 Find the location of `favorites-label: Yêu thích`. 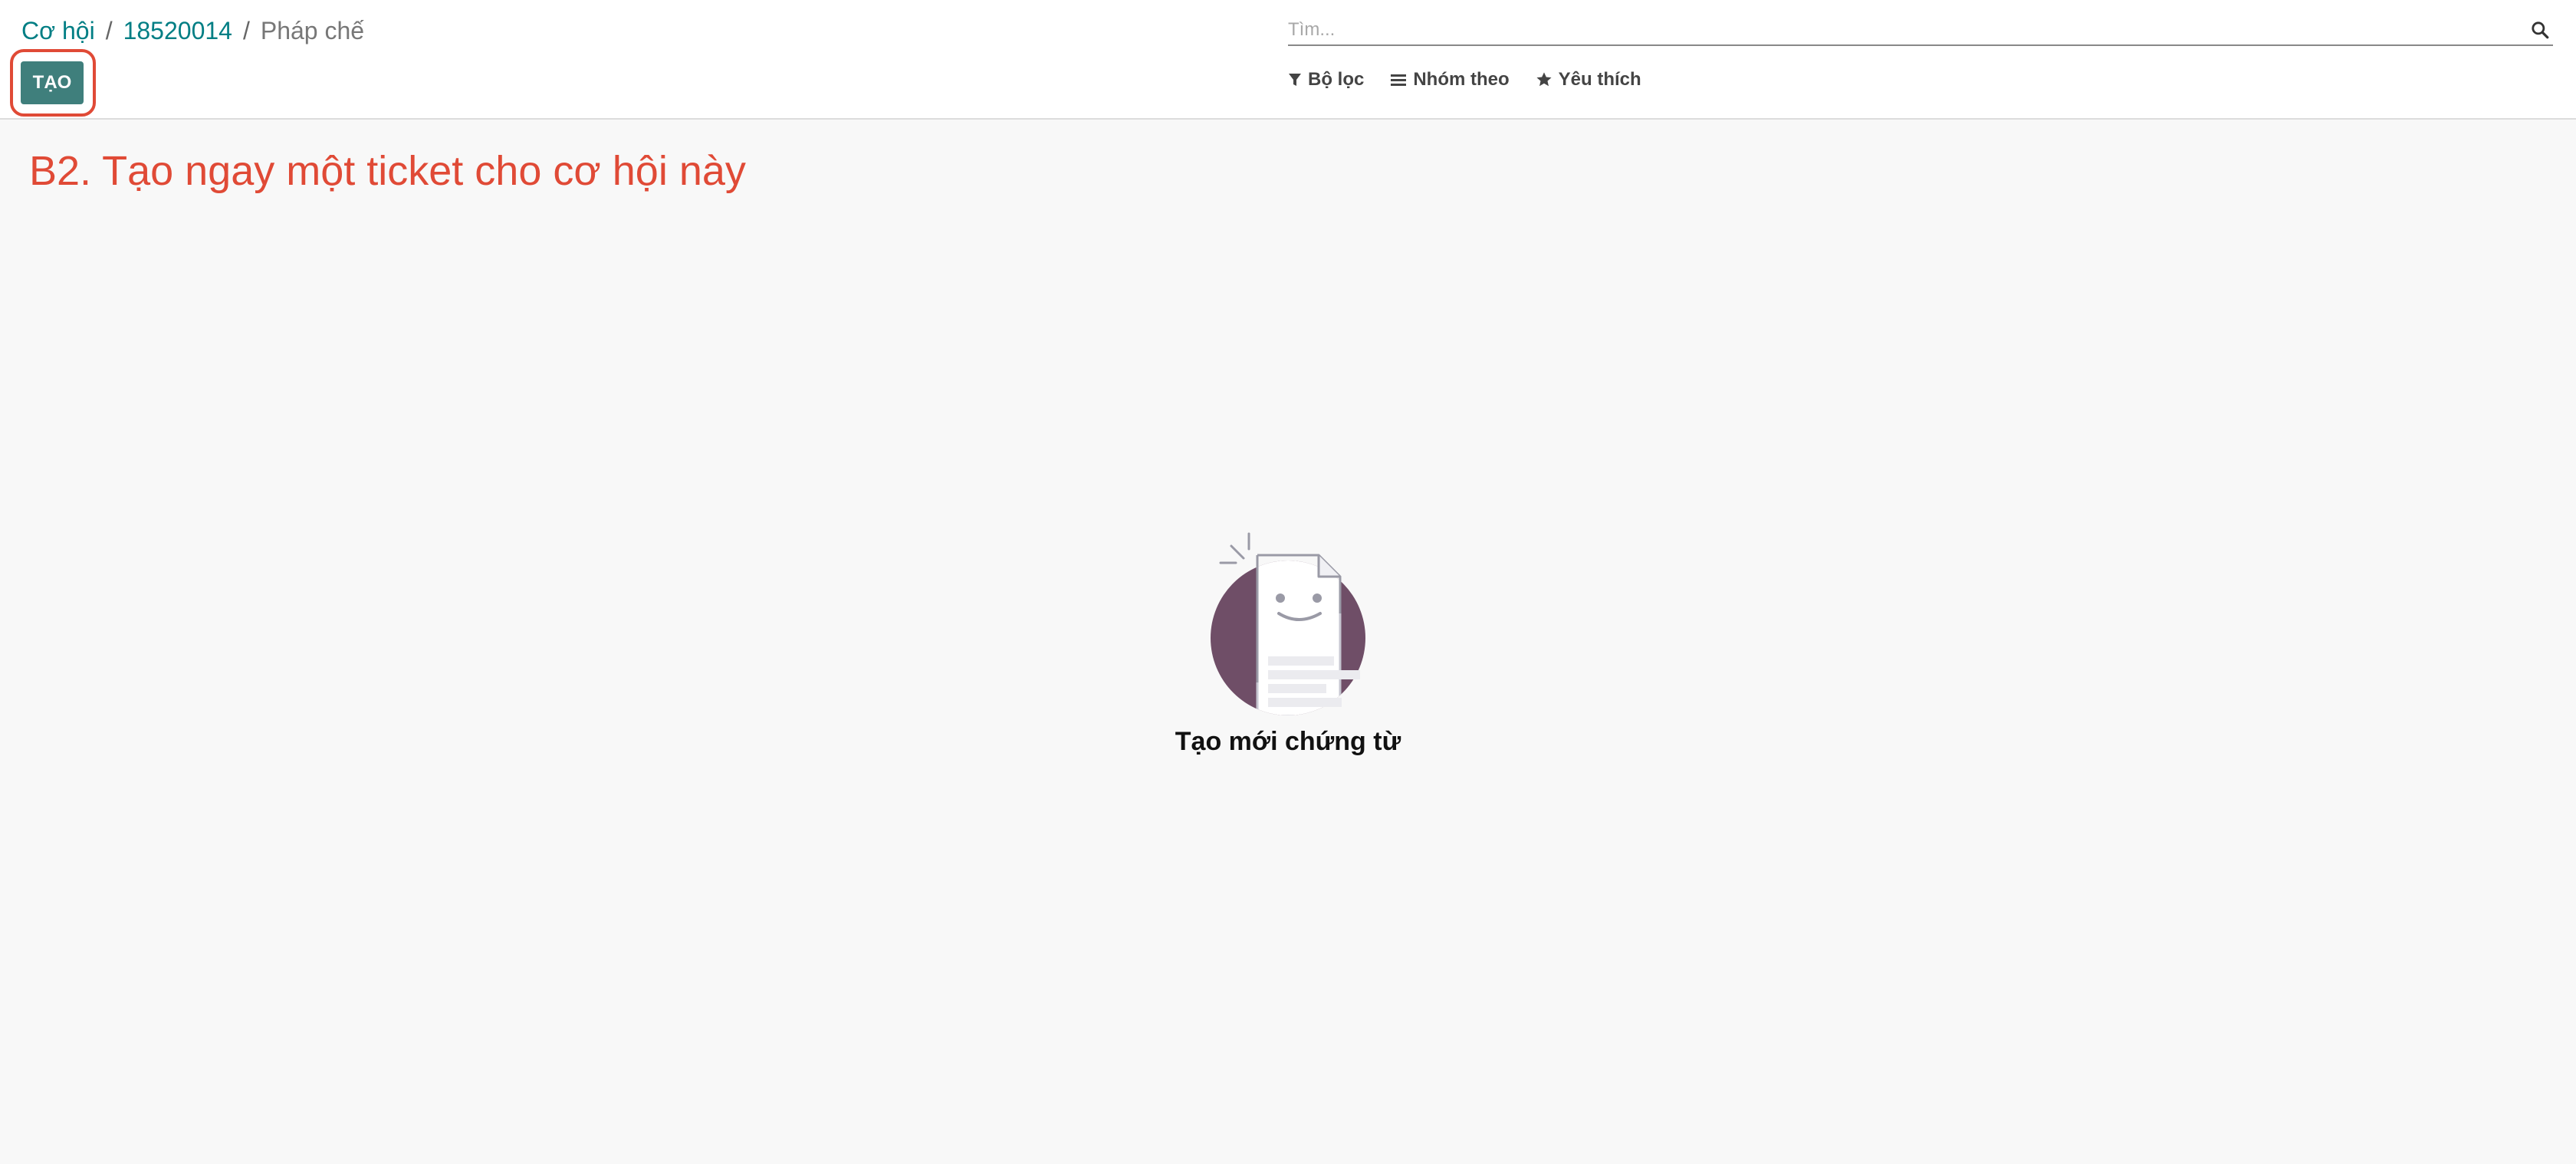

favorites-label: Yêu thích is located at coordinates (1600, 79).